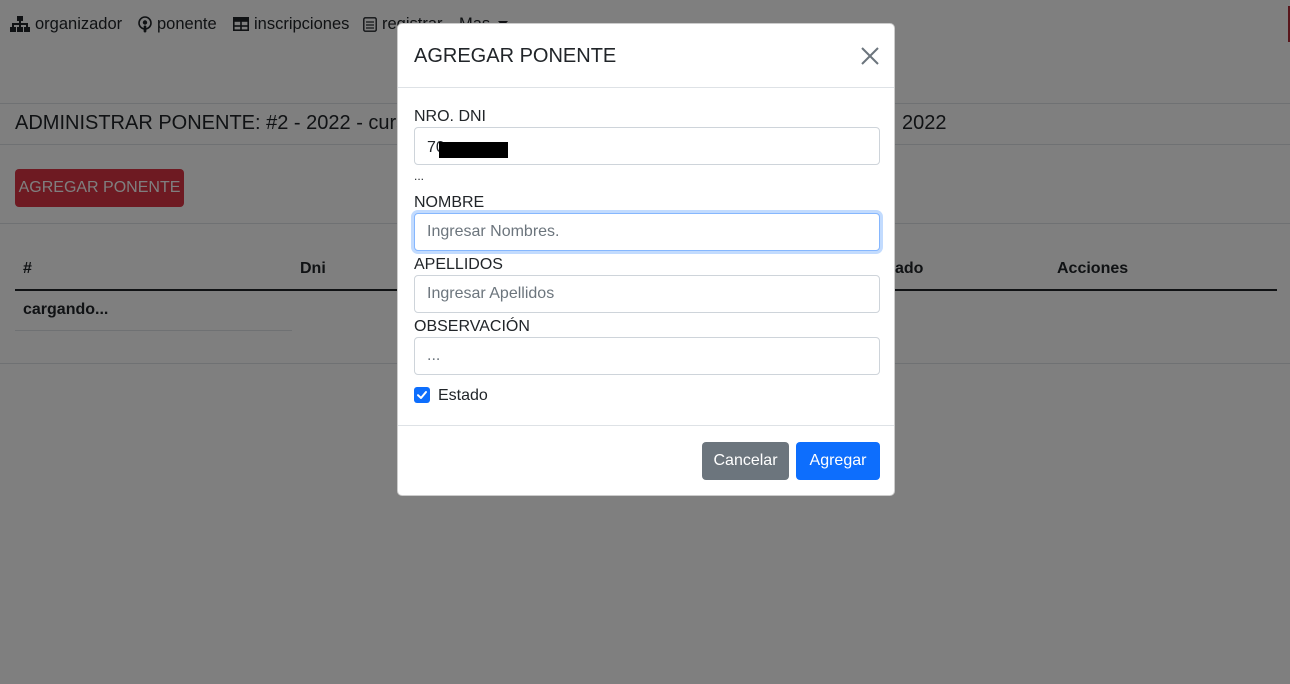 Image resolution: width=1290 pixels, height=684 pixels. I want to click on estado-checkbox, so click(422, 395).